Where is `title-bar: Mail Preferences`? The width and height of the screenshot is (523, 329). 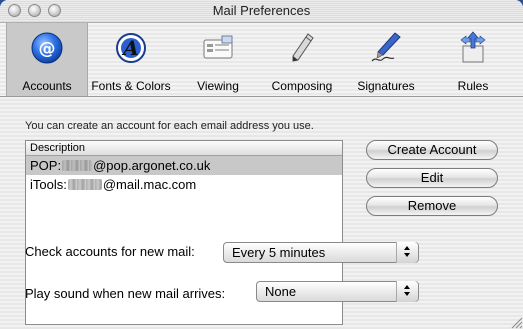 title-bar: Mail Preferences is located at coordinates (261, 11).